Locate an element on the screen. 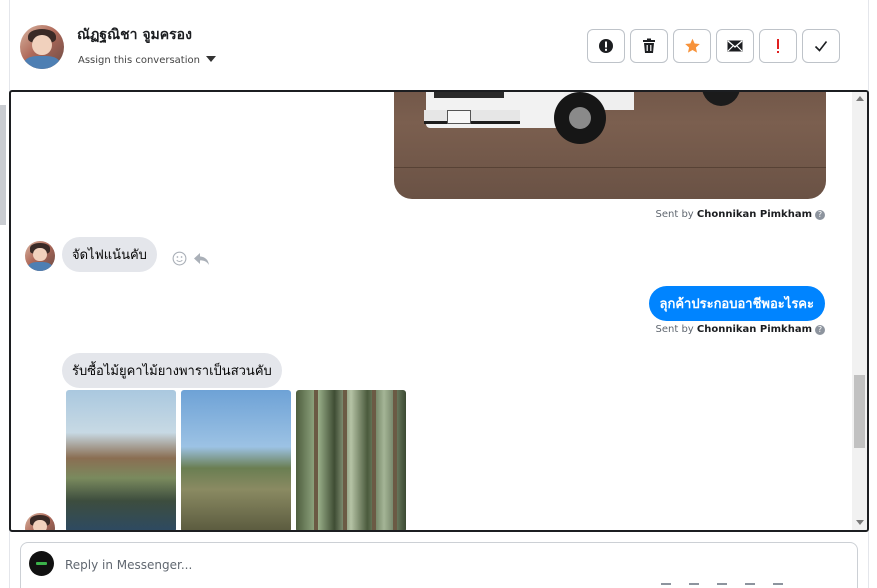 The width and height of the screenshot is (877, 588). mark-spam-button is located at coordinates (606, 46).